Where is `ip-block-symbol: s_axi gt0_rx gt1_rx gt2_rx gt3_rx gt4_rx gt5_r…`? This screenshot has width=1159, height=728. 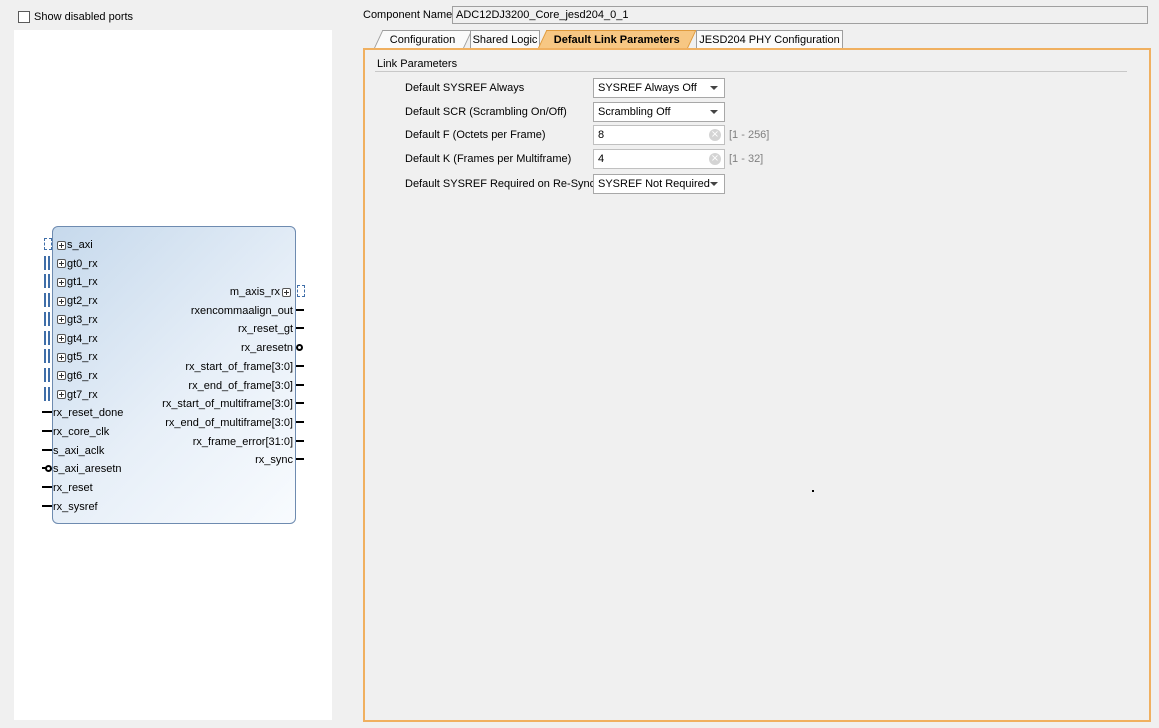
ip-block-symbol: s_axi gt0_rx gt1_rx gt2_rx gt3_rx gt4_rx gt5_r… is located at coordinates (174, 375).